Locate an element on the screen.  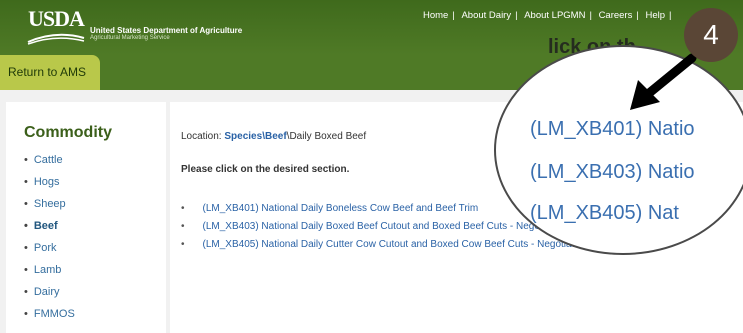
zoom-link-xb403: (LM_XB403) Natio is located at coordinates (612, 172).